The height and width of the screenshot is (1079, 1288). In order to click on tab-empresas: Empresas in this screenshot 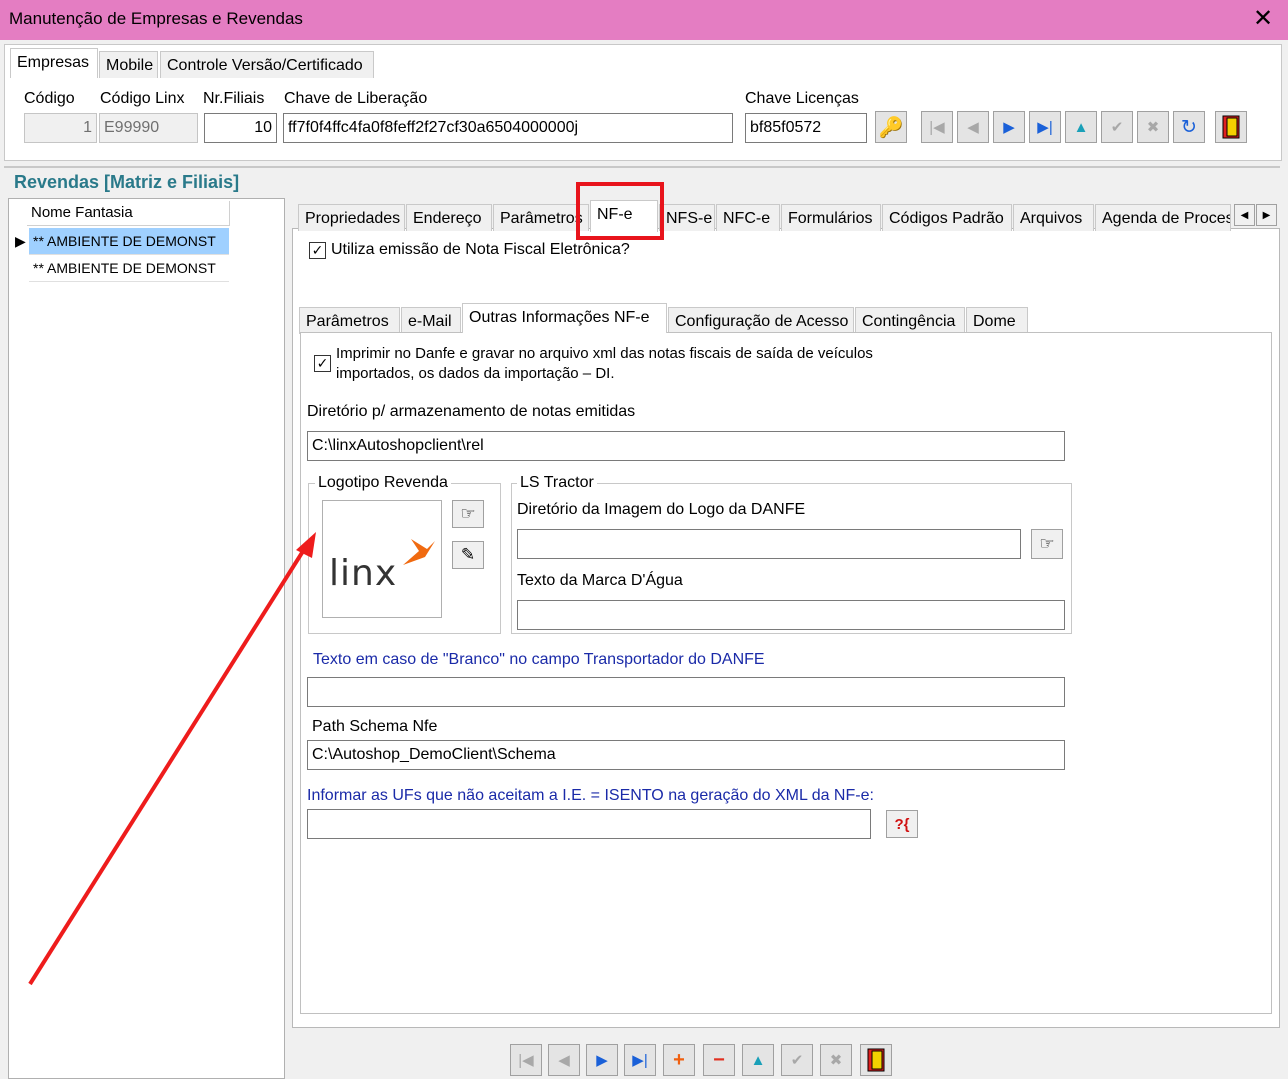, I will do `click(54, 63)`.